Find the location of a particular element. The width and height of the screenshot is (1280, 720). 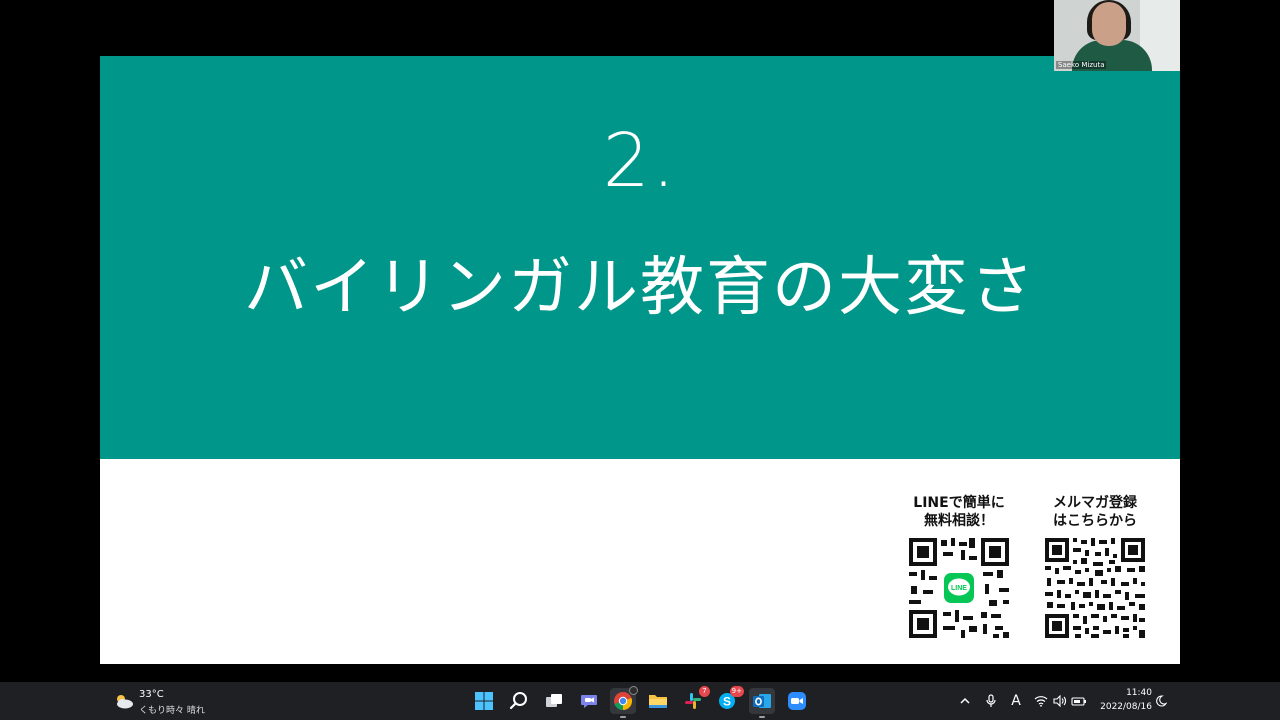

taskbar: 33°C くもり時々 晴れ 7 S 9+ A 11:40 2022/08/16 is located at coordinates (640, 701).